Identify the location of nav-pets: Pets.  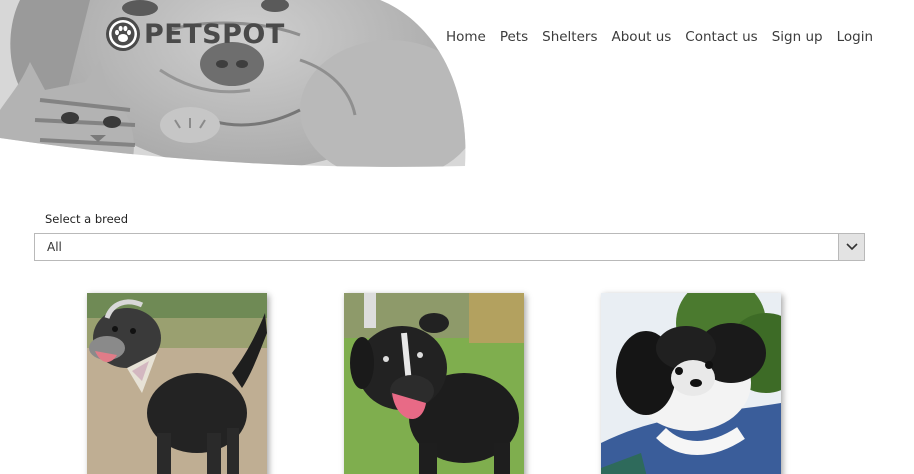
(514, 37).